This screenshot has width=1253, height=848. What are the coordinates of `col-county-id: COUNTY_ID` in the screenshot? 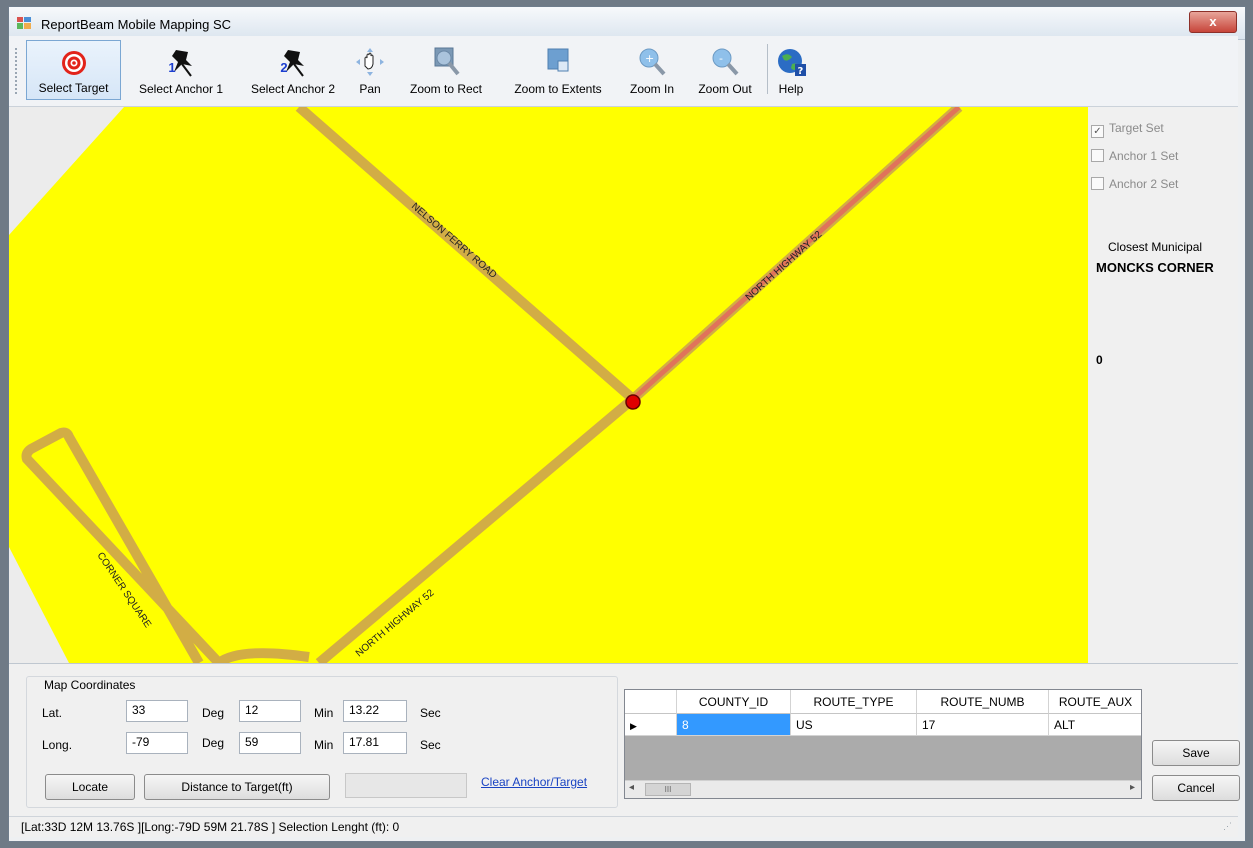 It's located at (734, 702).